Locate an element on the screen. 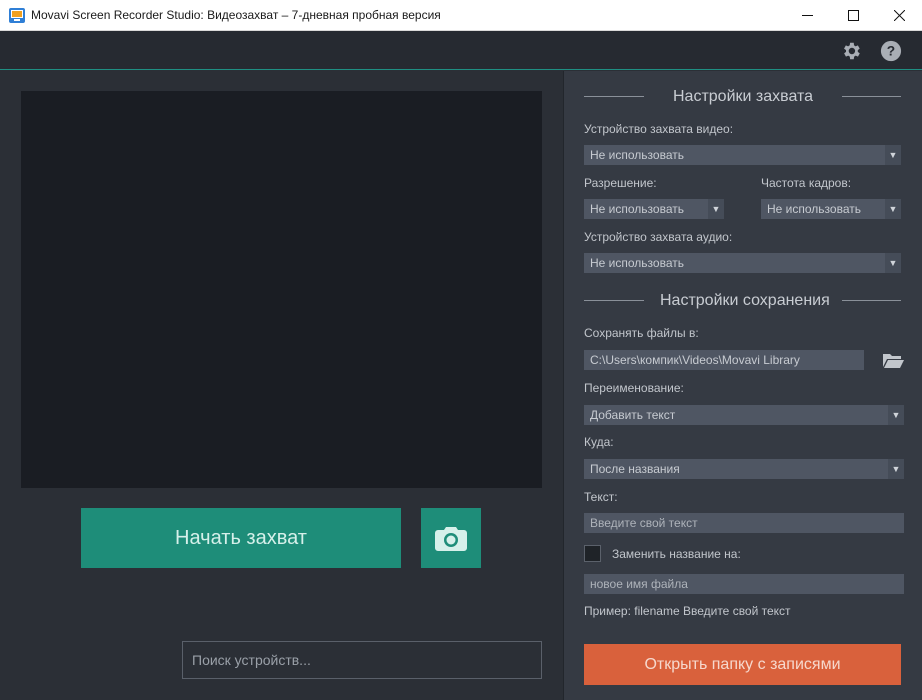 This screenshot has width=922, height=700. device-search-input is located at coordinates (362, 660).